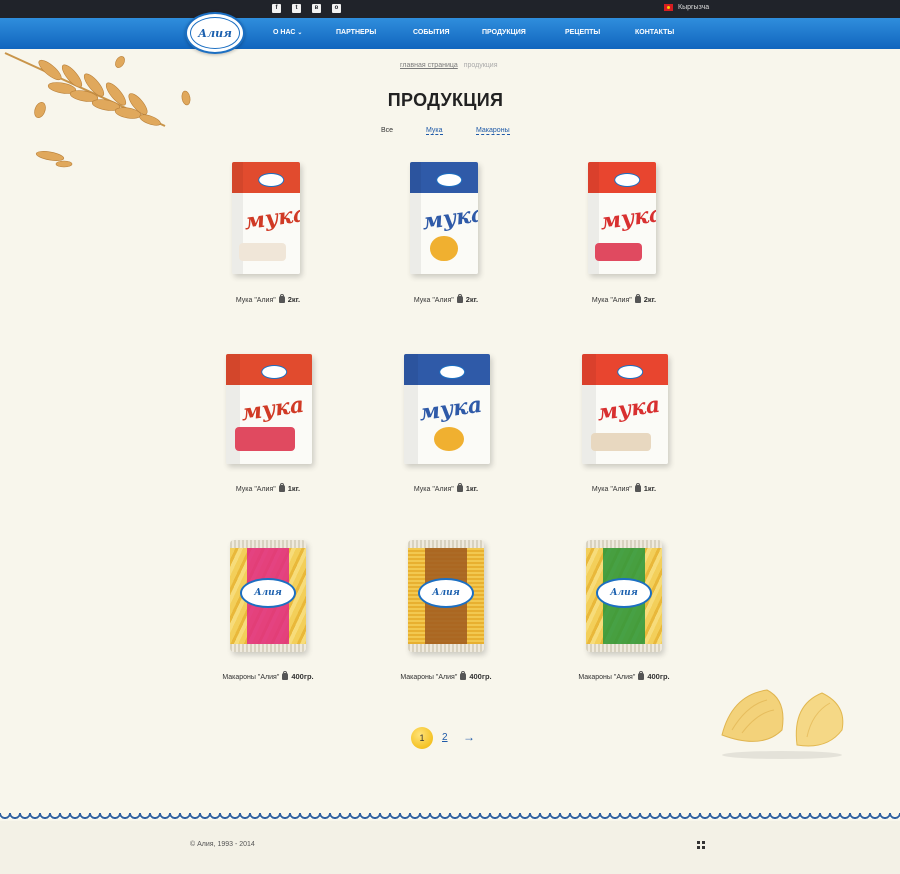 The width and height of the screenshot is (900, 874). I want to click on nav-item-contacts: КОНТАКТЫ, so click(654, 32).